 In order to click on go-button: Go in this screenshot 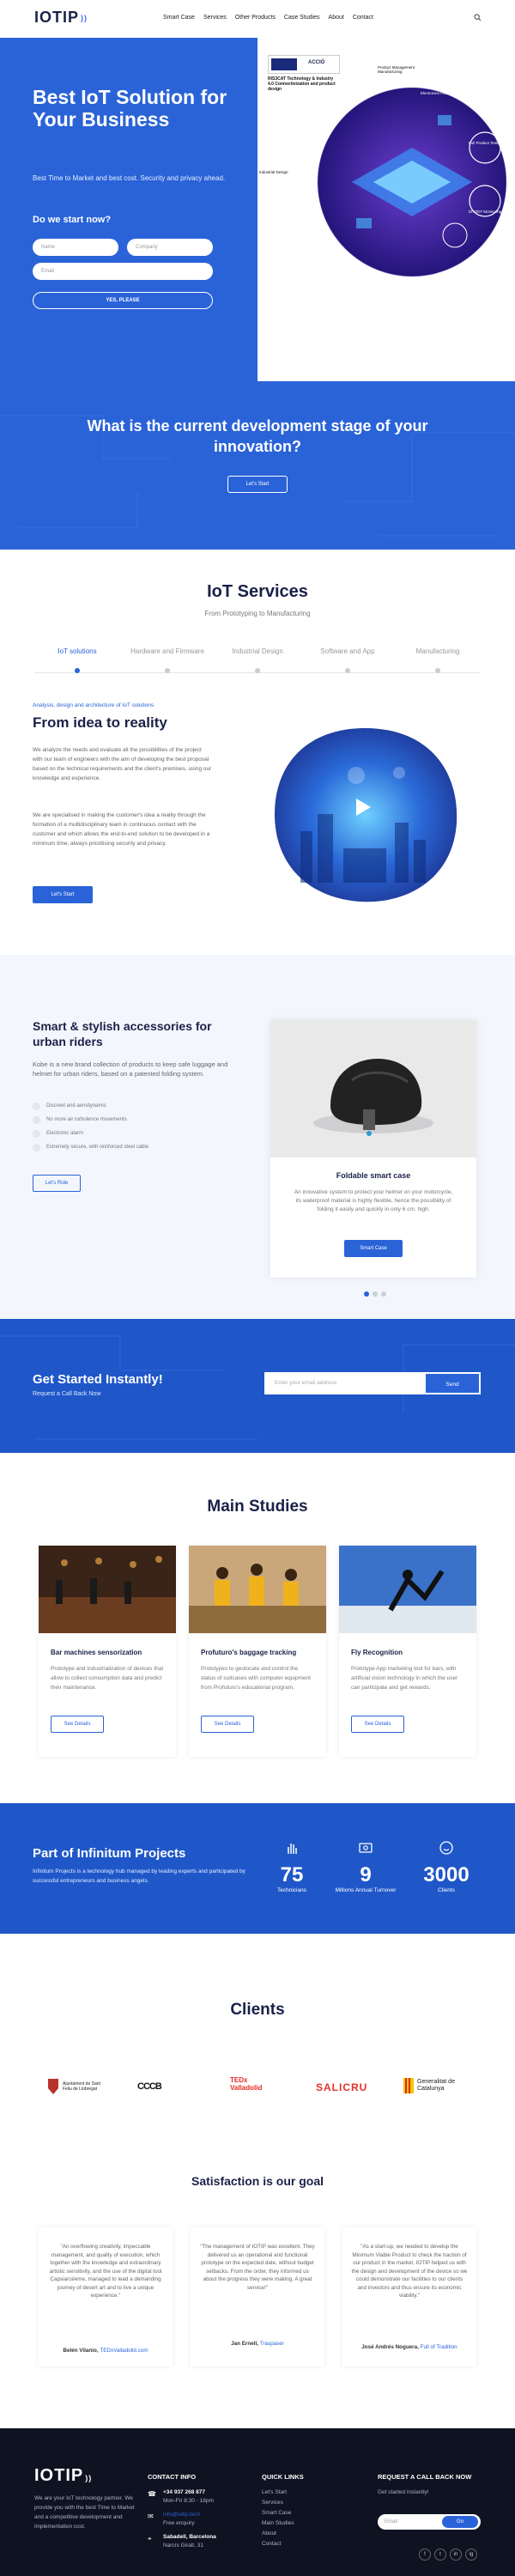, I will do `click(460, 2522)`.